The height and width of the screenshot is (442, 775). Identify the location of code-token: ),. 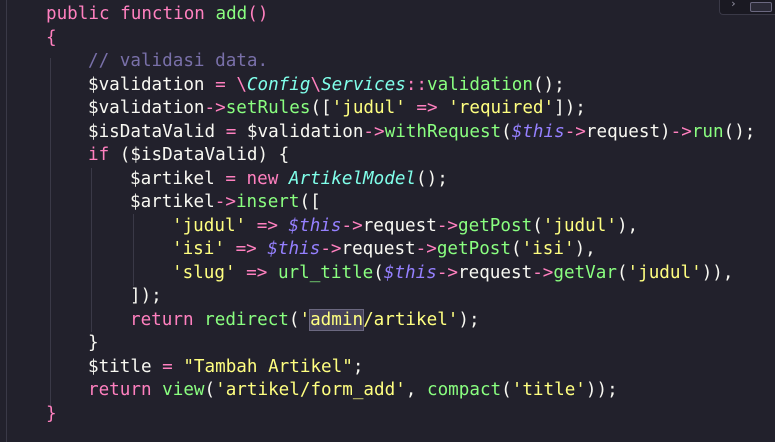
(627, 225).